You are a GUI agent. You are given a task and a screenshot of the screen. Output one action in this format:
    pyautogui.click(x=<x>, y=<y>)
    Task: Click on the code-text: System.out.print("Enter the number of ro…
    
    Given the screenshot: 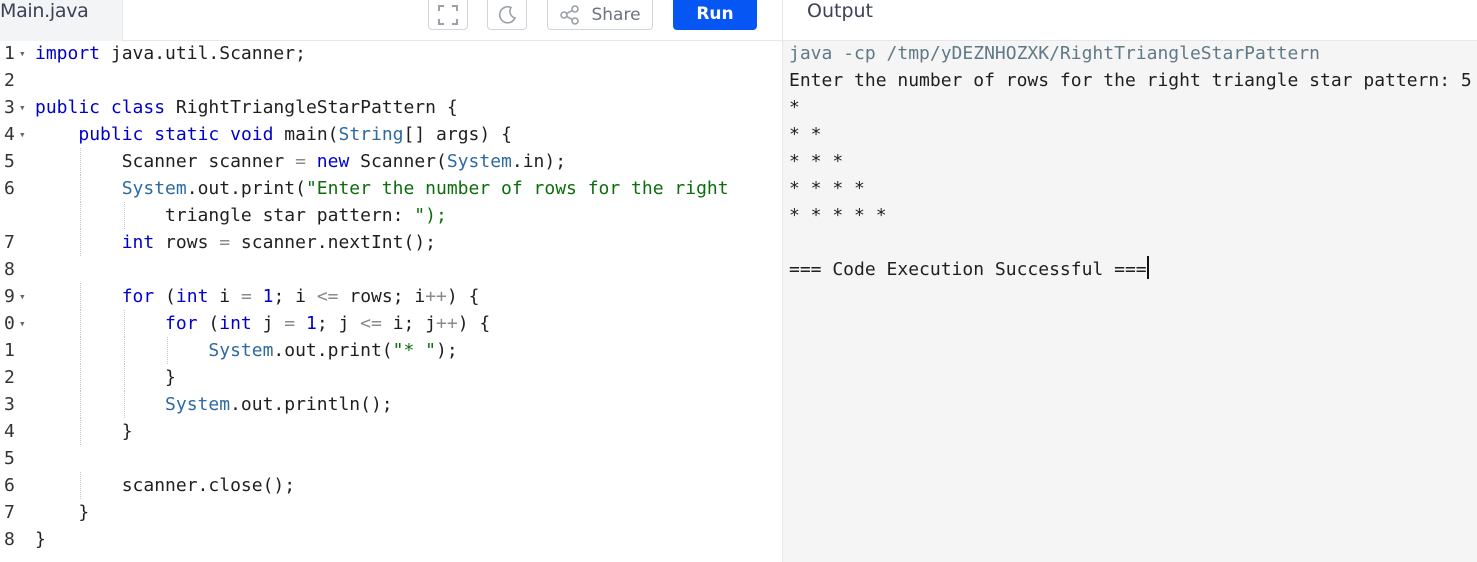 What is the action you would take?
    pyautogui.click(x=425, y=188)
    